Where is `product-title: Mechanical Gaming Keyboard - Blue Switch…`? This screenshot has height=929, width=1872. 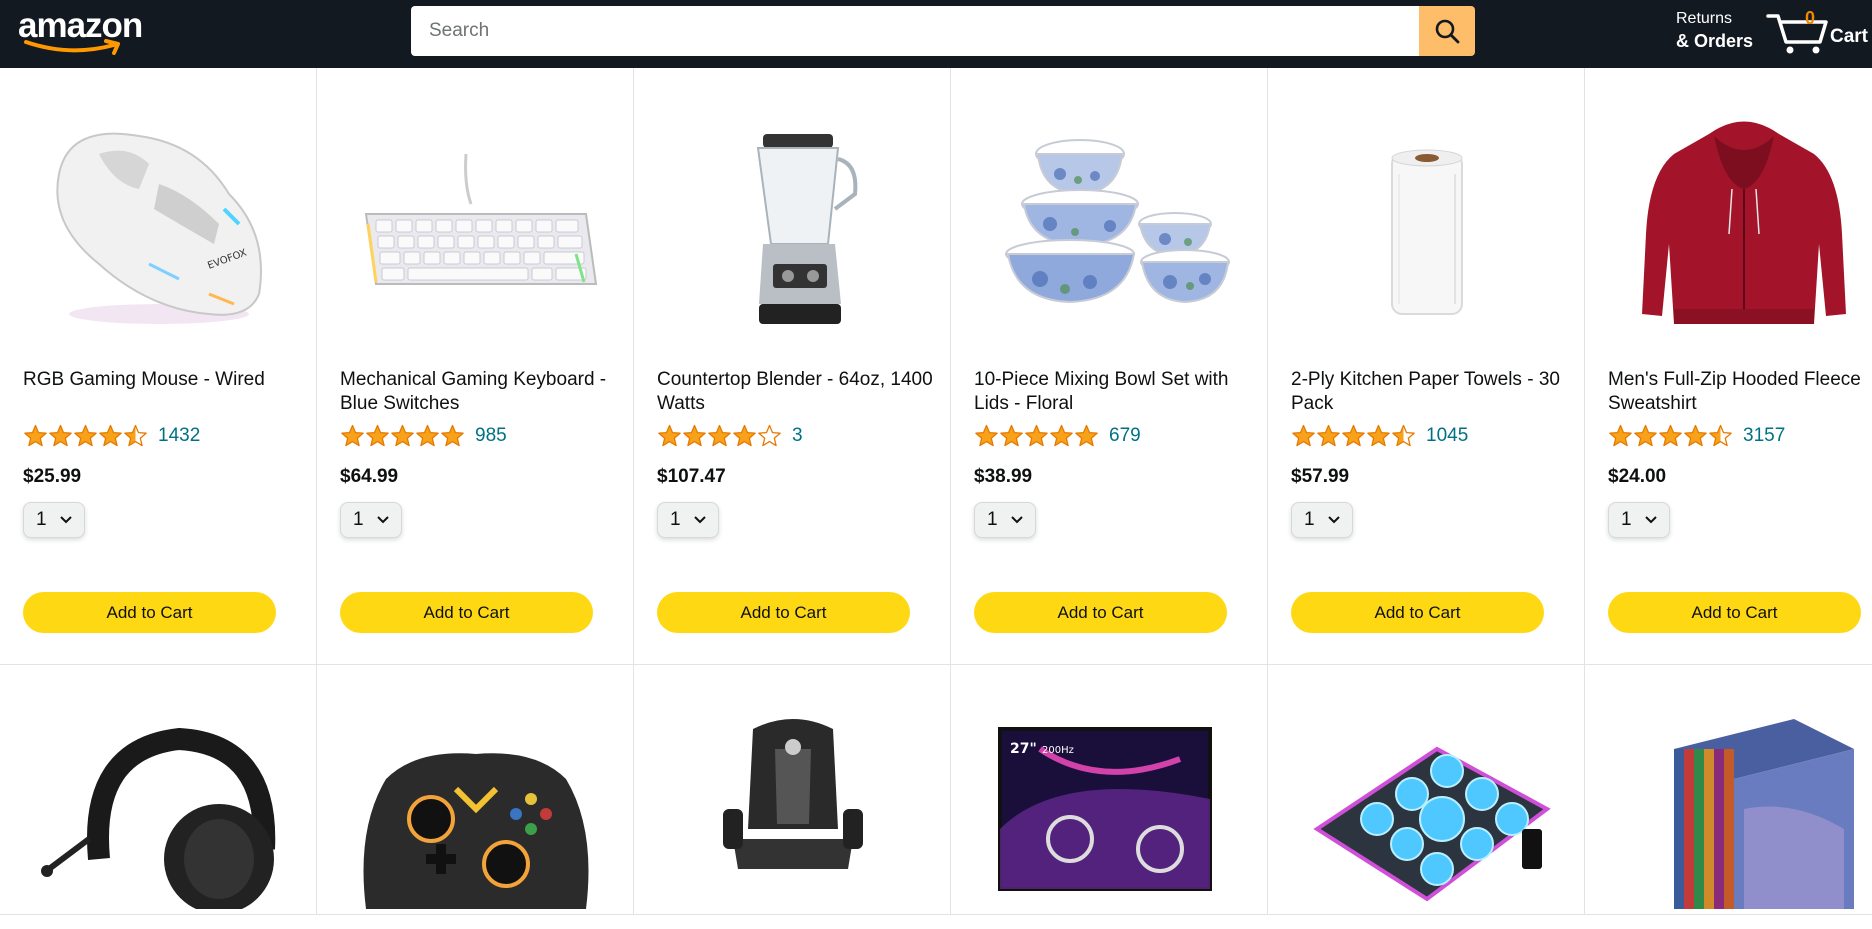 product-title: Mechanical Gaming Keyboard - Blue Switch… is located at coordinates (480, 392).